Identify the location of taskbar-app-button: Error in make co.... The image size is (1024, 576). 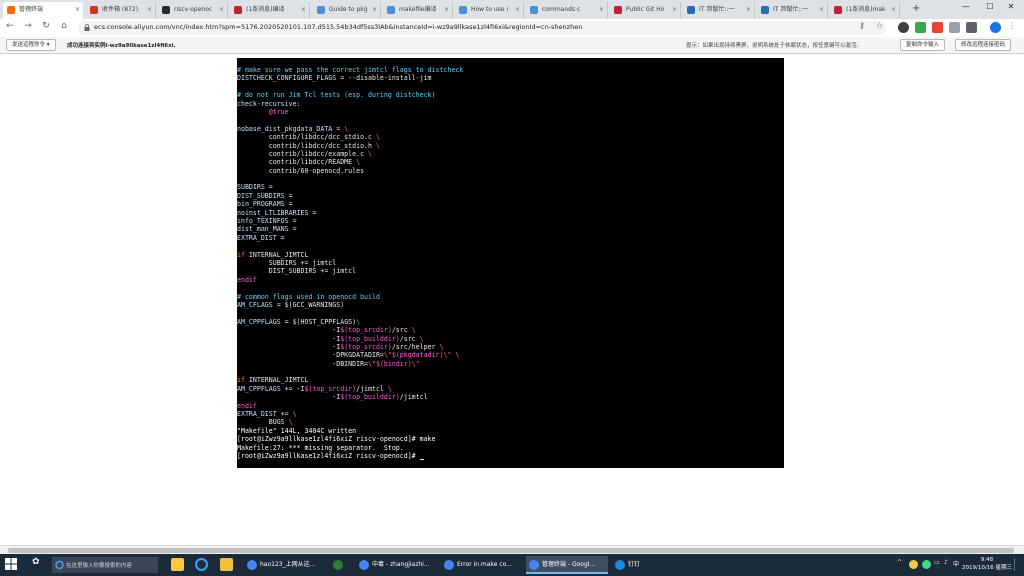
(482, 565).